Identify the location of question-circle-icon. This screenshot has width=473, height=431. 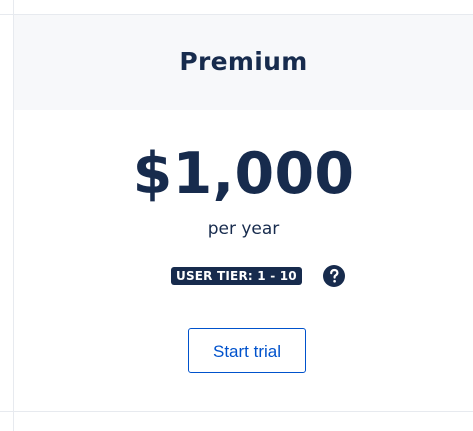
(334, 276).